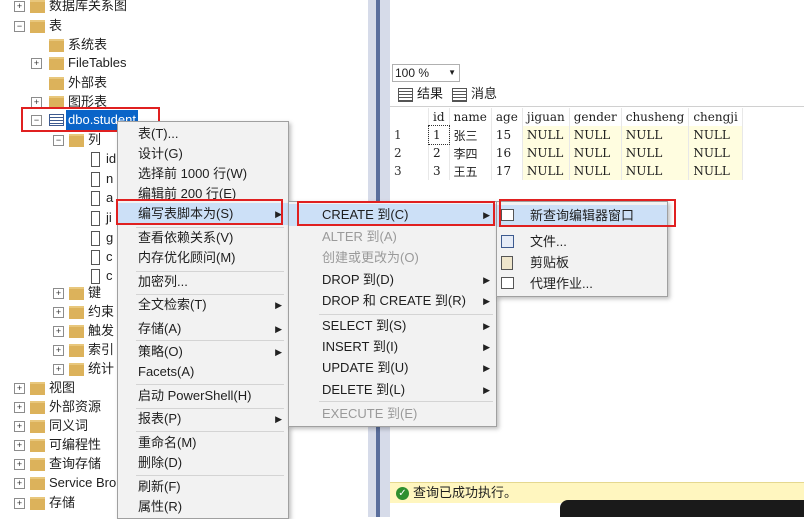  Describe the element at coordinates (392, 215) in the screenshot. I see `menu-item-create-to: CREATE 到(C) ▶` at that location.